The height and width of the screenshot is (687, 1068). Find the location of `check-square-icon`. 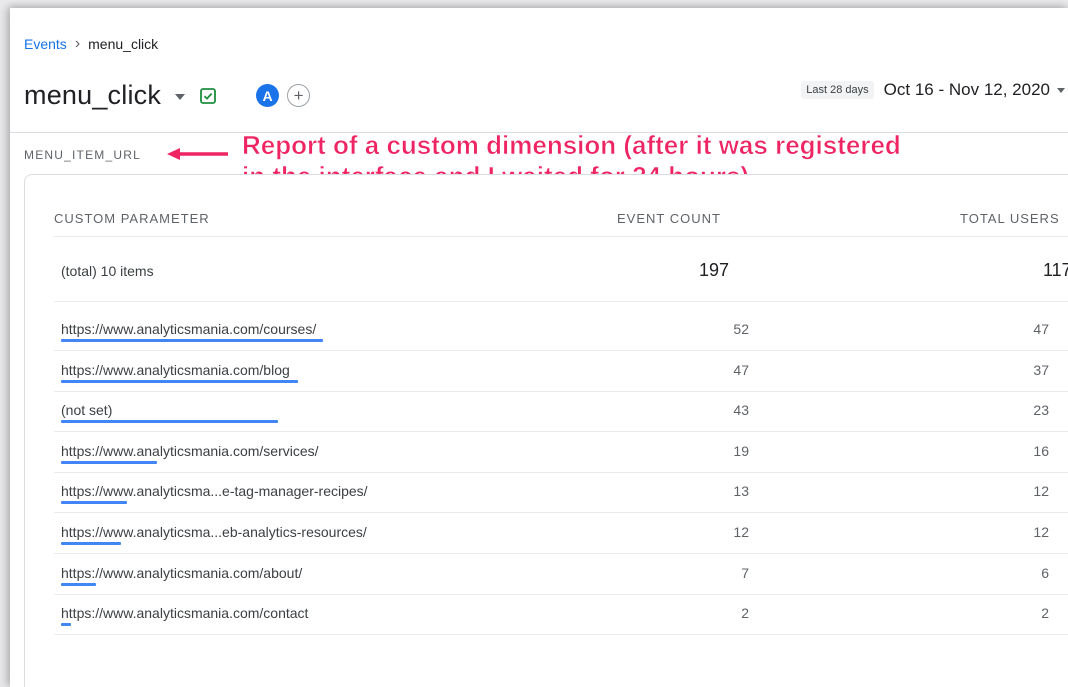

check-square-icon is located at coordinates (208, 96).